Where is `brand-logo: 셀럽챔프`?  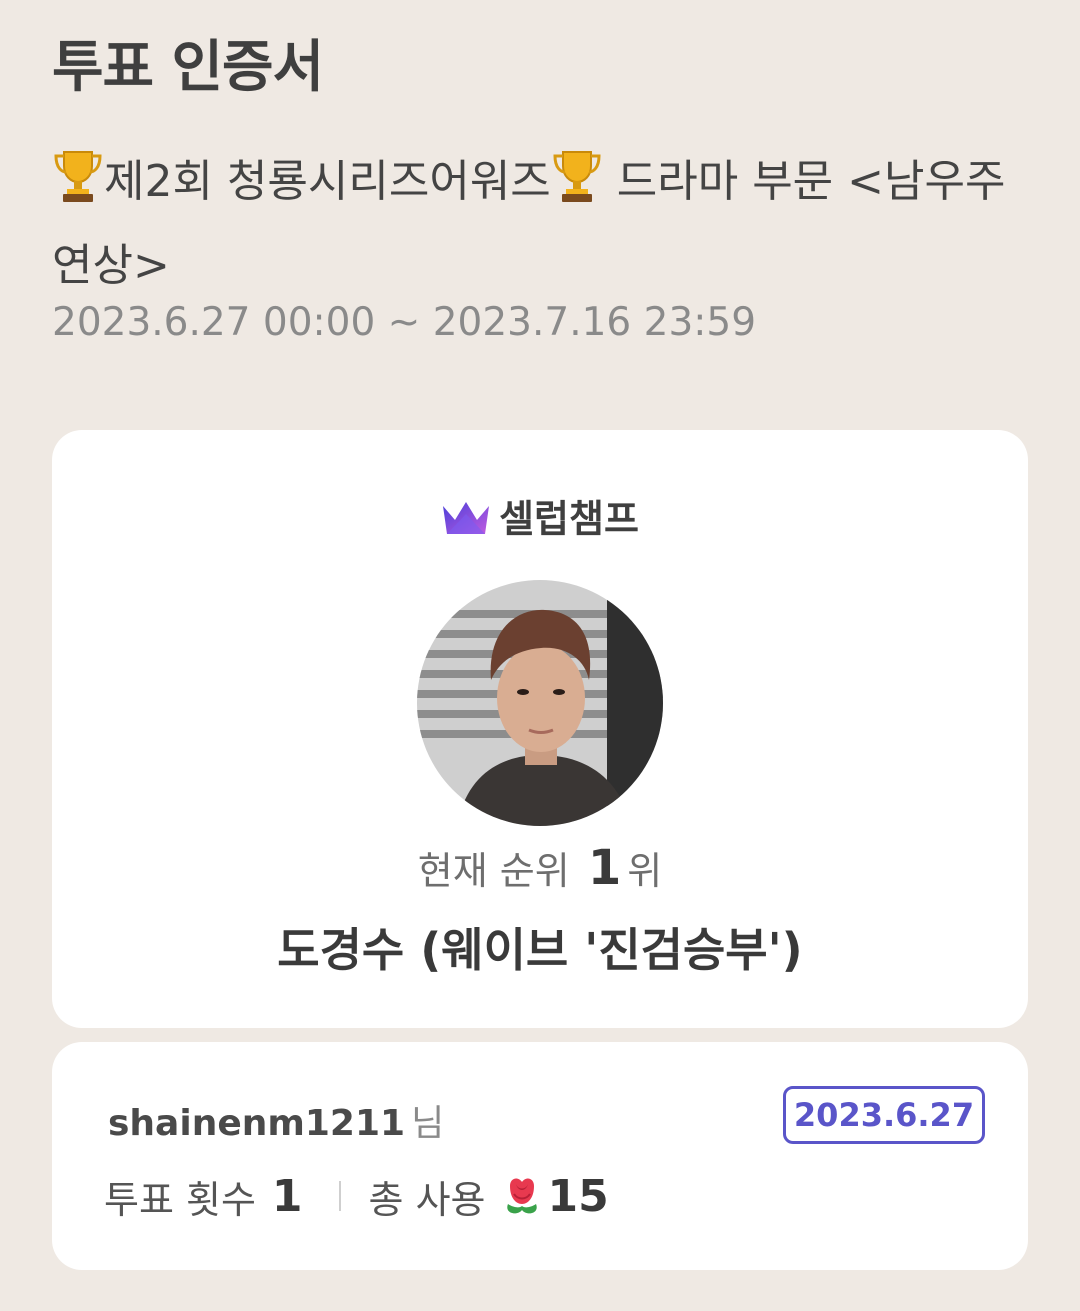
brand-logo: 셀럽챔프 is located at coordinates (540, 515).